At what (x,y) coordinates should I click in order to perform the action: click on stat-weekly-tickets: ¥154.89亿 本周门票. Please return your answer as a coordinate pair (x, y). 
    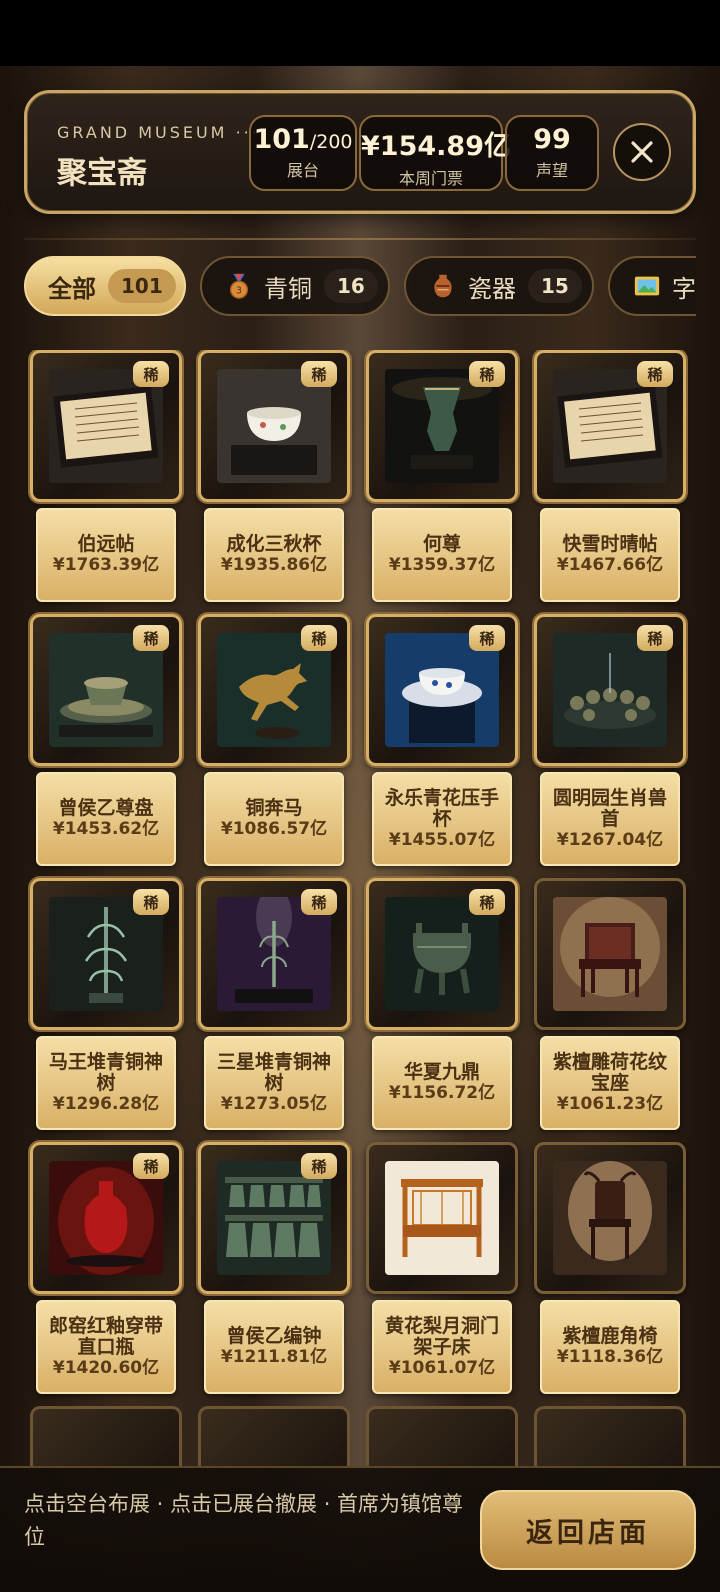
    Looking at the image, I should click on (435, 153).